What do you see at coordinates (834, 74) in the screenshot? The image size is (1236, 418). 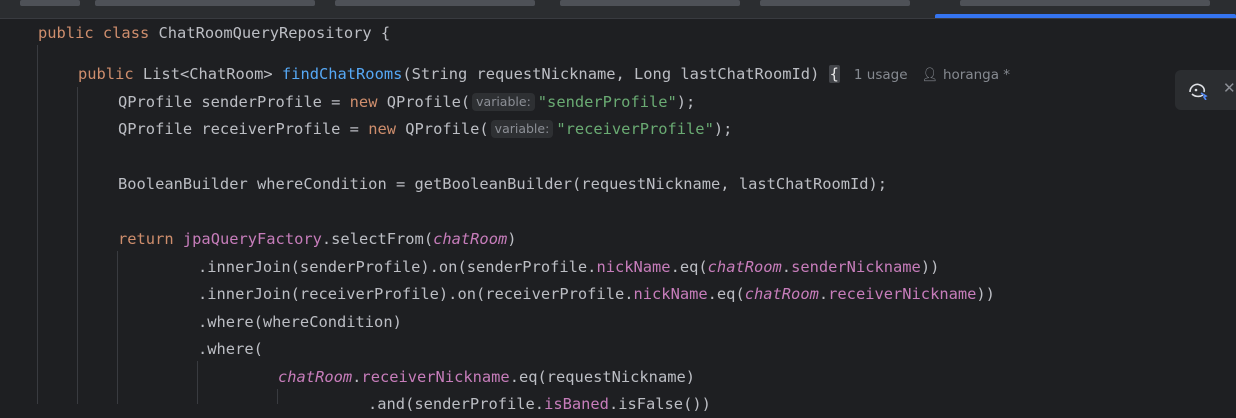 I see `brace-matched: {` at bounding box center [834, 74].